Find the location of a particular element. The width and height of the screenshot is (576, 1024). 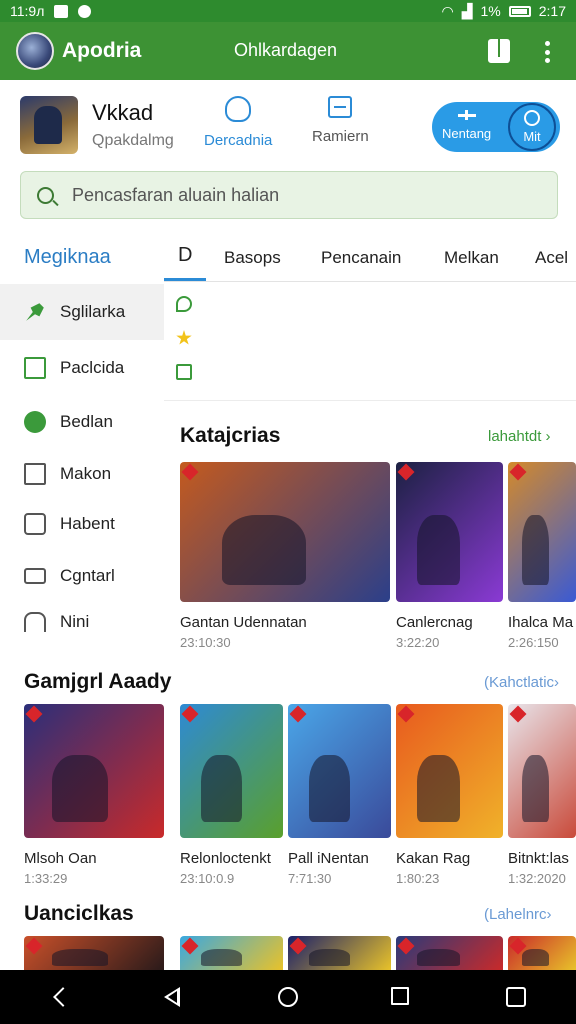

back-triangle-icon is located at coordinates (172, 997).